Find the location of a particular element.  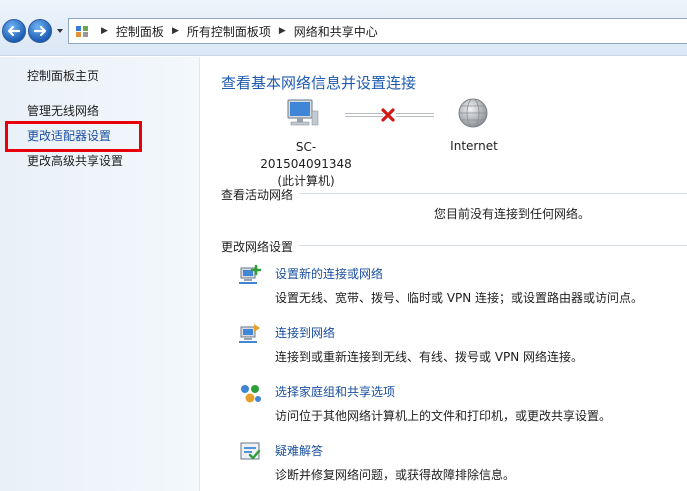

connect-network-icon is located at coordinates (251, 334).